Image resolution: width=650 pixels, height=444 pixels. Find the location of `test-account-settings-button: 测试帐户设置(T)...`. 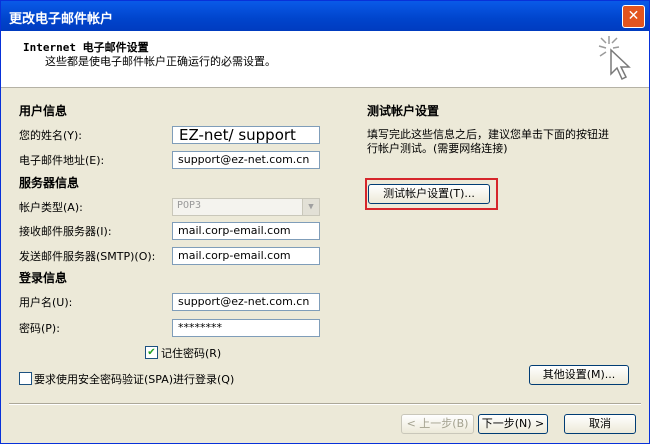

test-account-settings-button: 测试帐户设置(T)... is located at coordinates (429, 194).